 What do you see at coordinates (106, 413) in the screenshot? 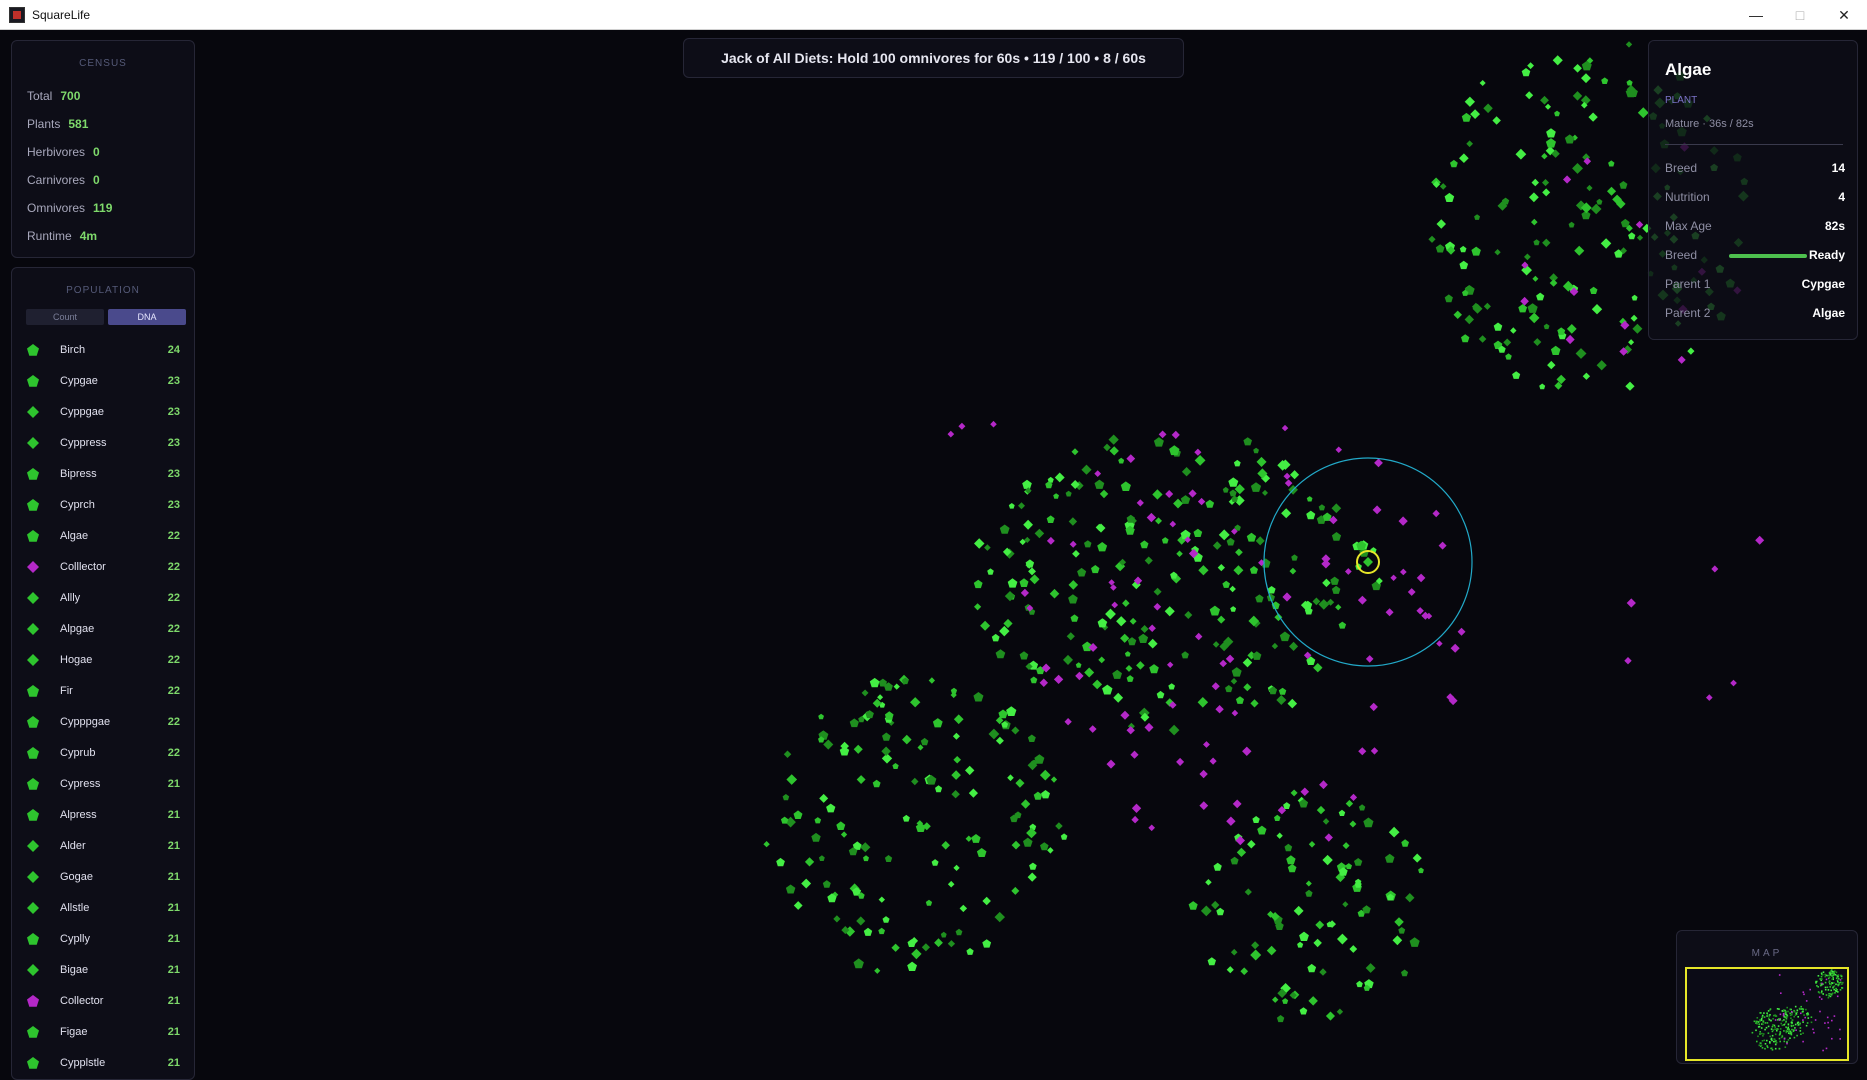
I see `population-item: Cyppgae 23` at bounding box center [106, 413].